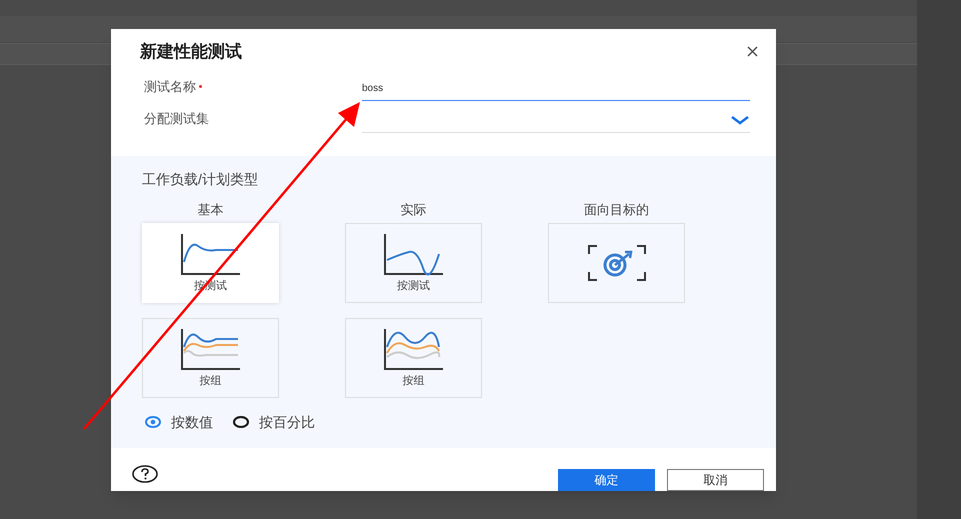  What do you see at coordinates (200, 179) in the screenshot?
I see `section-title: 工作负载/计划类型` at bounding box center [200, 179].